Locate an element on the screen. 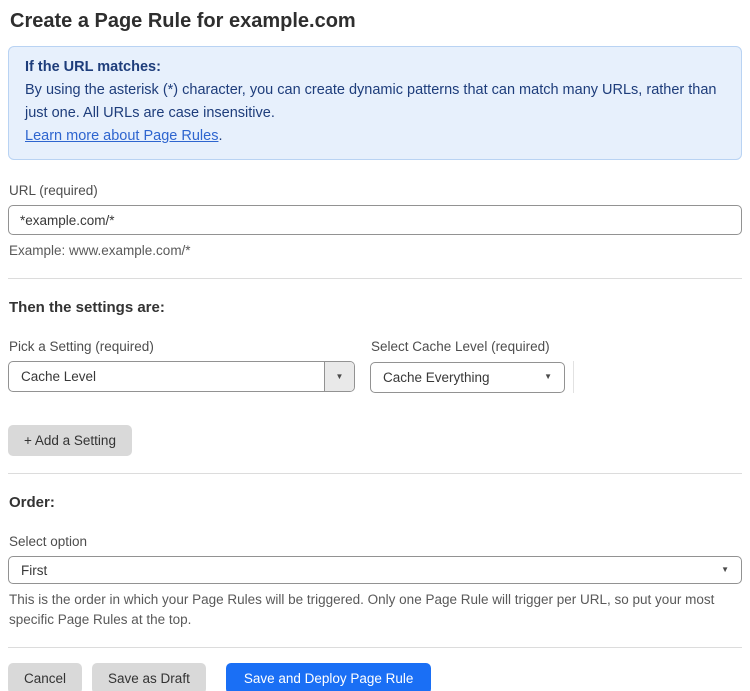  cache-level-row: Cache Everything ▼ is located at coordinates (556, 377).